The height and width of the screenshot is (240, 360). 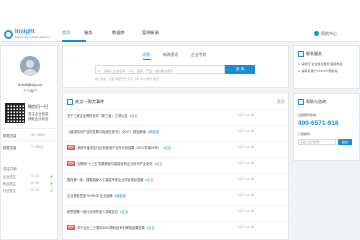 I want to click on event-title-text: 深圳市宝安区社区科技资产合作计划结果（2017年第29号）, so click(x=119, y=148).